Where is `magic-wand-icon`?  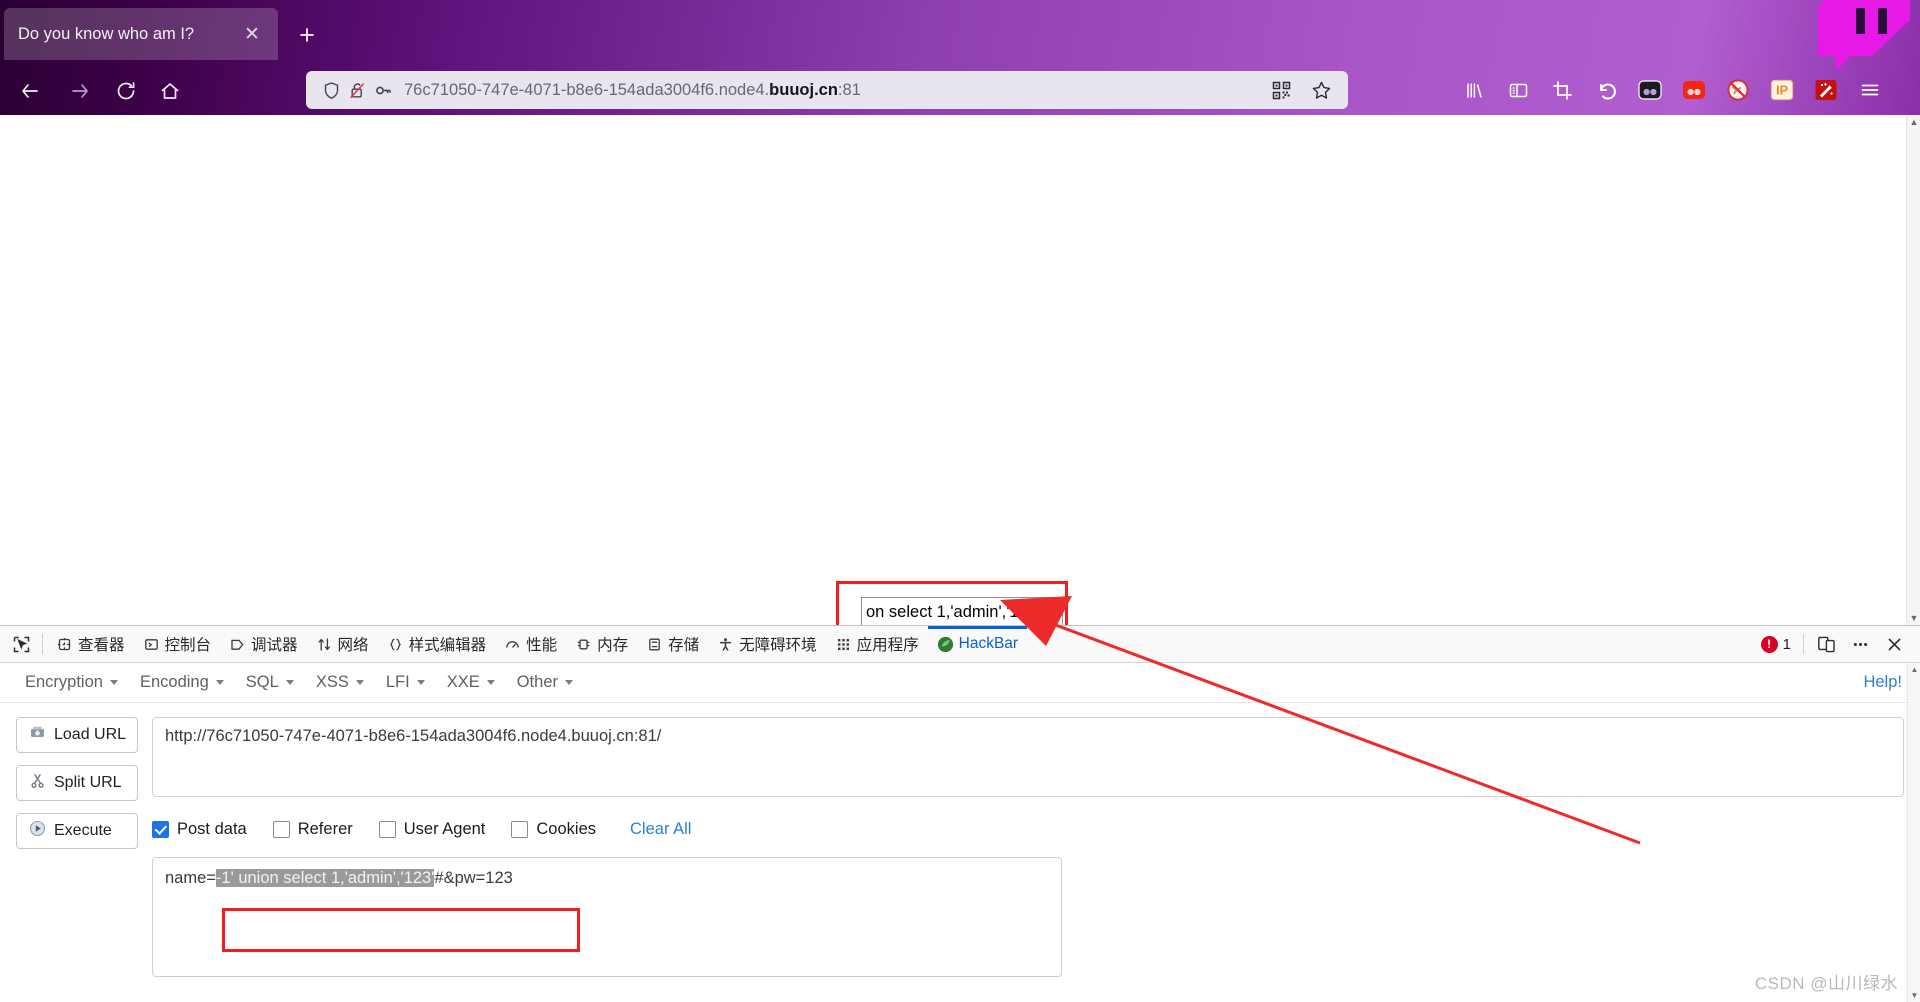 magic-wand-icon is located at coordinates (1826, 90).